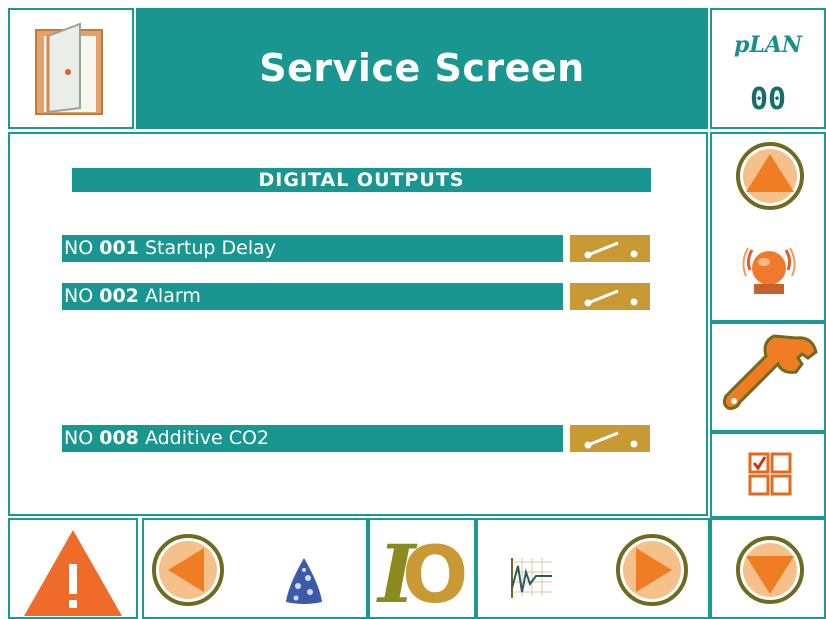  What do you see at coordinates (210, 248) in the screenshot?
I see `output-label: Startup Delay` at bounding box center [210, 248].